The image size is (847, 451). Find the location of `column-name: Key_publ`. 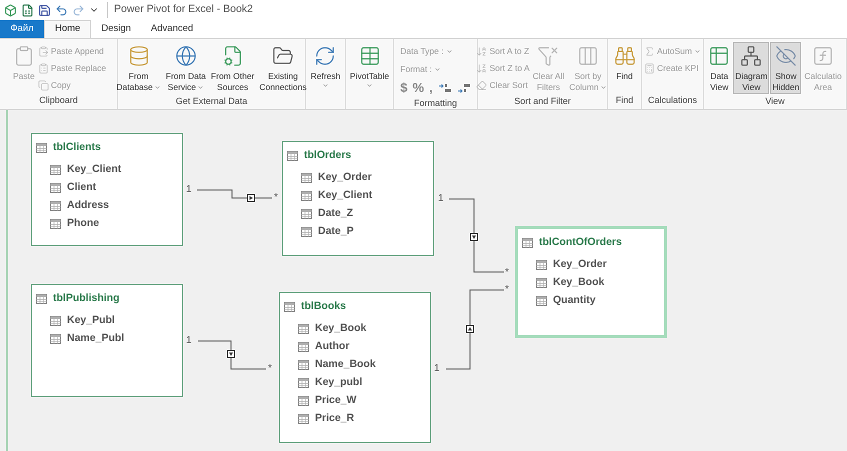

column-name: Key_publ is located at coordinates (338, 382).